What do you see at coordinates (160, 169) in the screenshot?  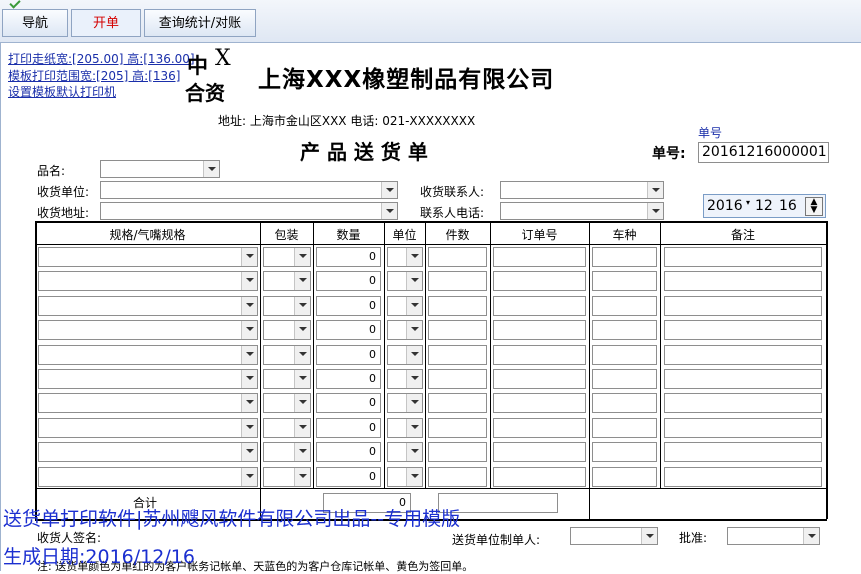 I see `product-name-select` at bounding box center [160, 169].